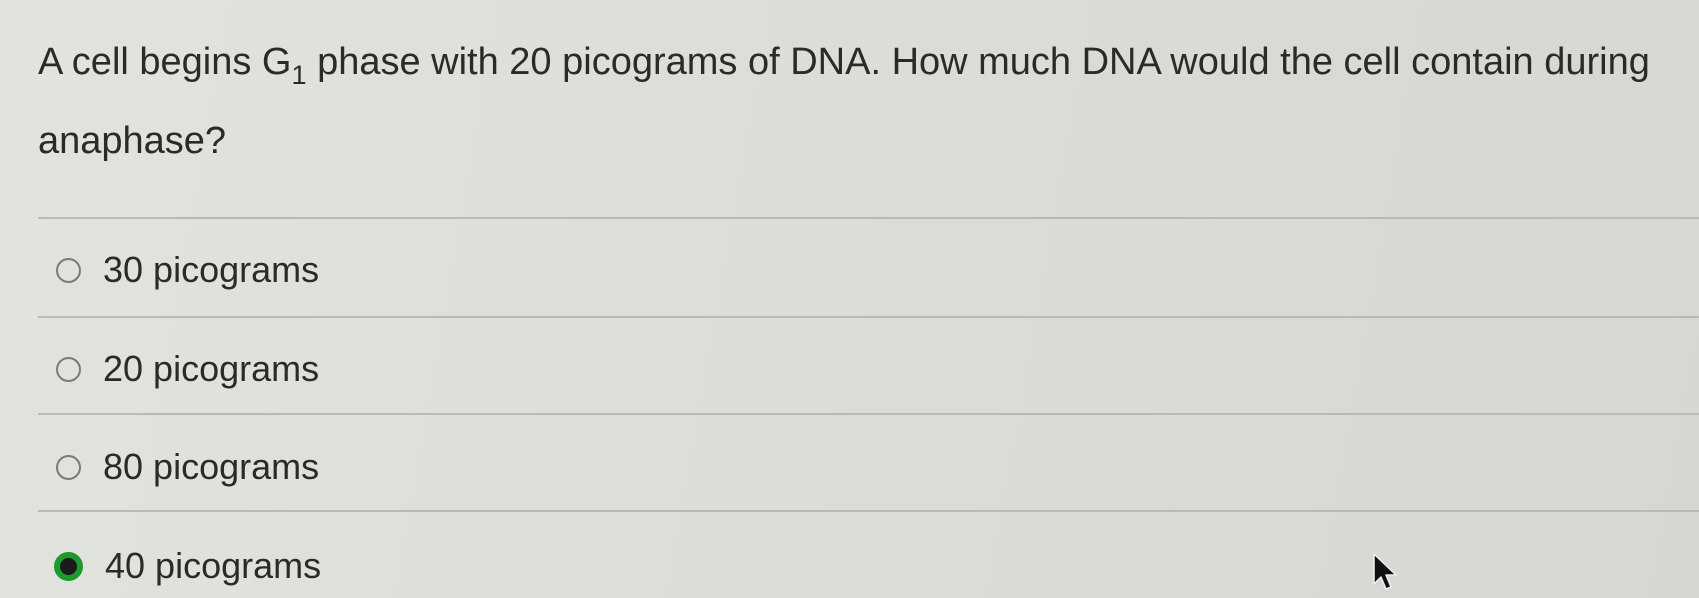  What do you see at coordinates (68, 566) in the screenshot?
I see `radio-button-selected` at bounding box center [68, 566].